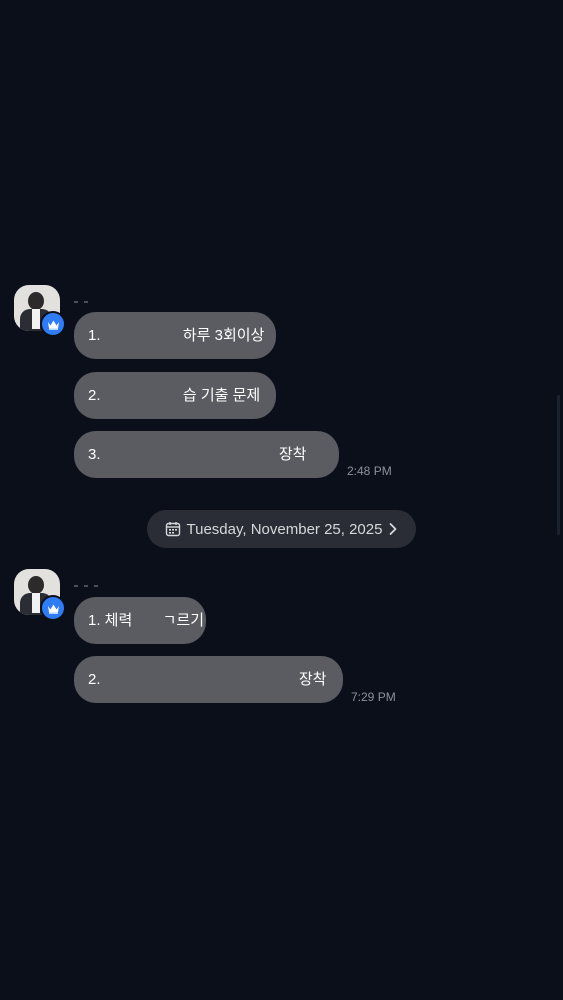 The height and width of the screenshot is (1000, 563). What do you see at coordinates (172, 529) in the screenshot?
I see `calendar-icon` at bounding box center [172, 529].